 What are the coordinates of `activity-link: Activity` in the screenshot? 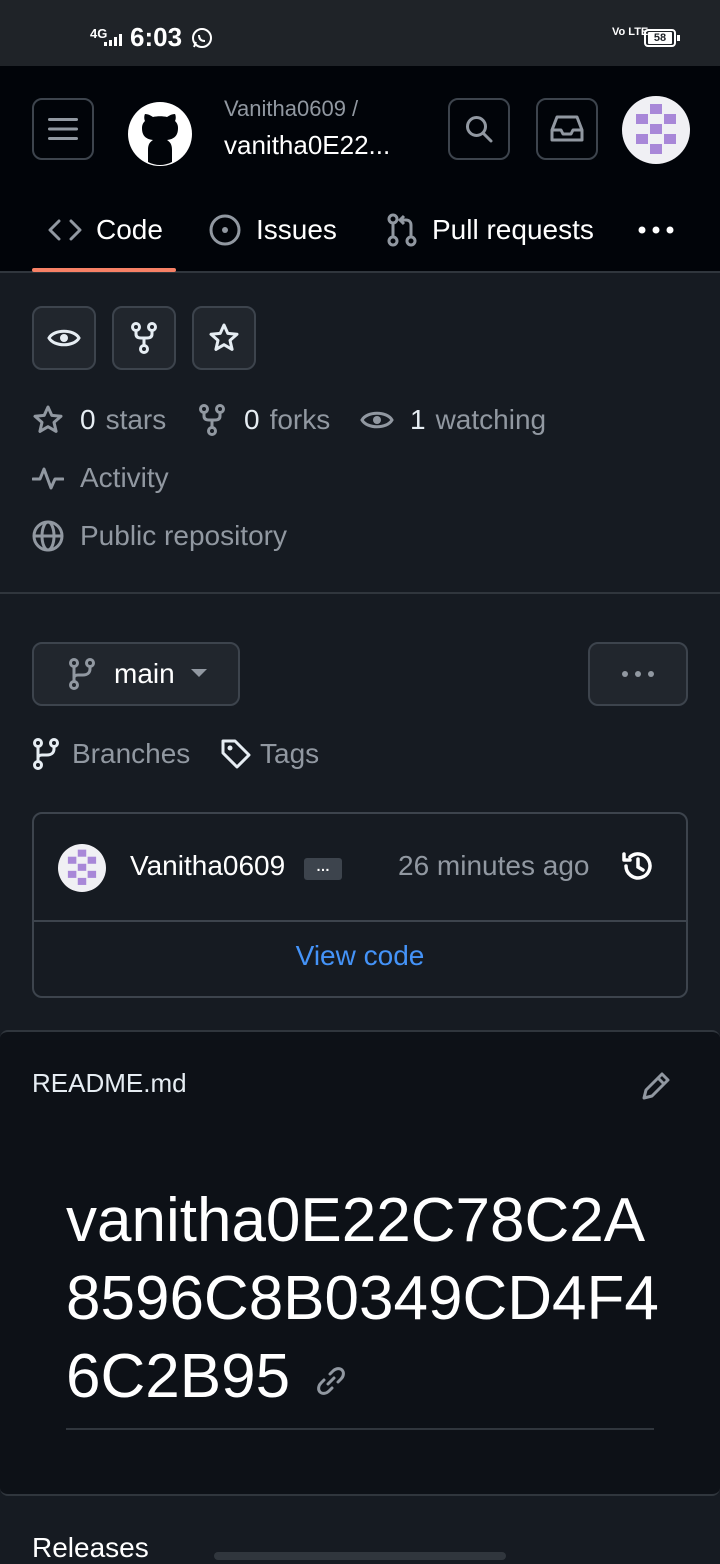 It's located at (100, 478).